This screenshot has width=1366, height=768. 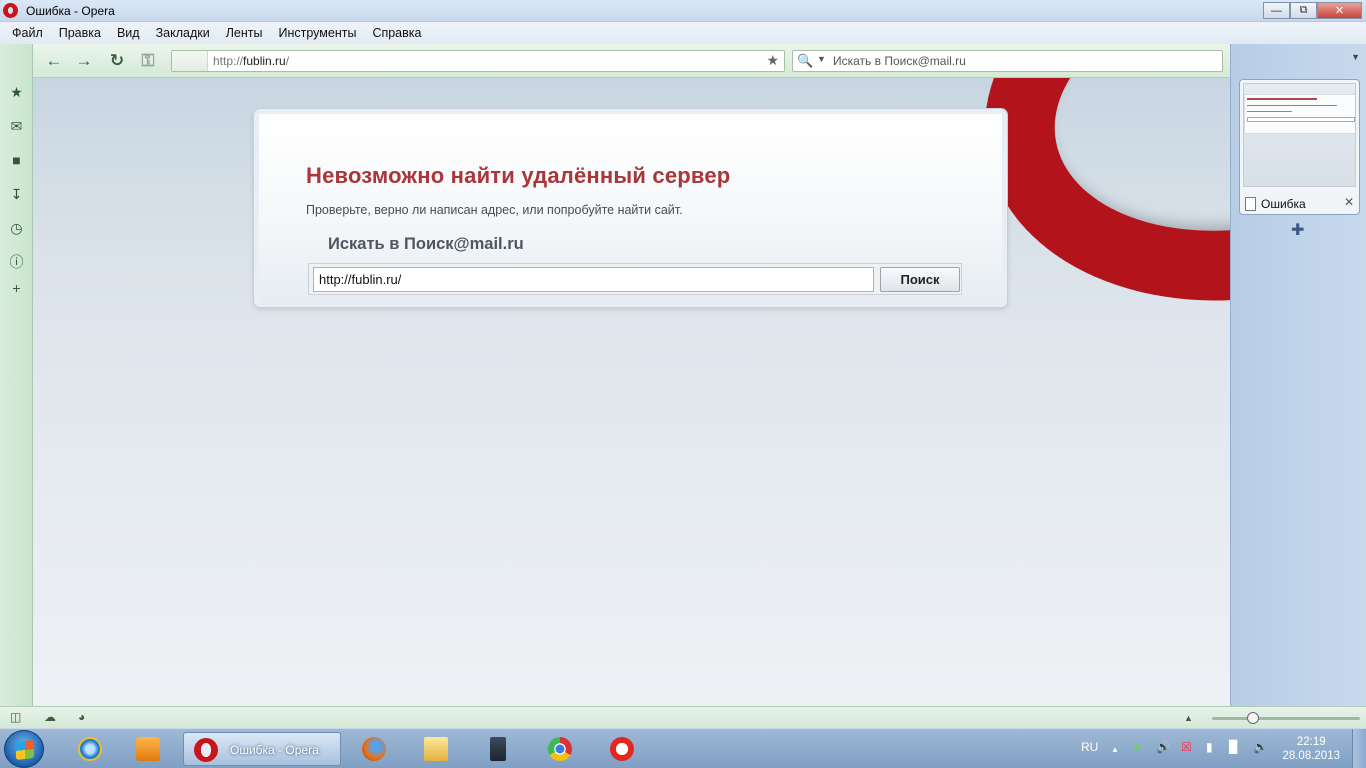 I want to click on title-bar: Ошибка - Opera — ⧉ ✕, so click(x=683, y=11).